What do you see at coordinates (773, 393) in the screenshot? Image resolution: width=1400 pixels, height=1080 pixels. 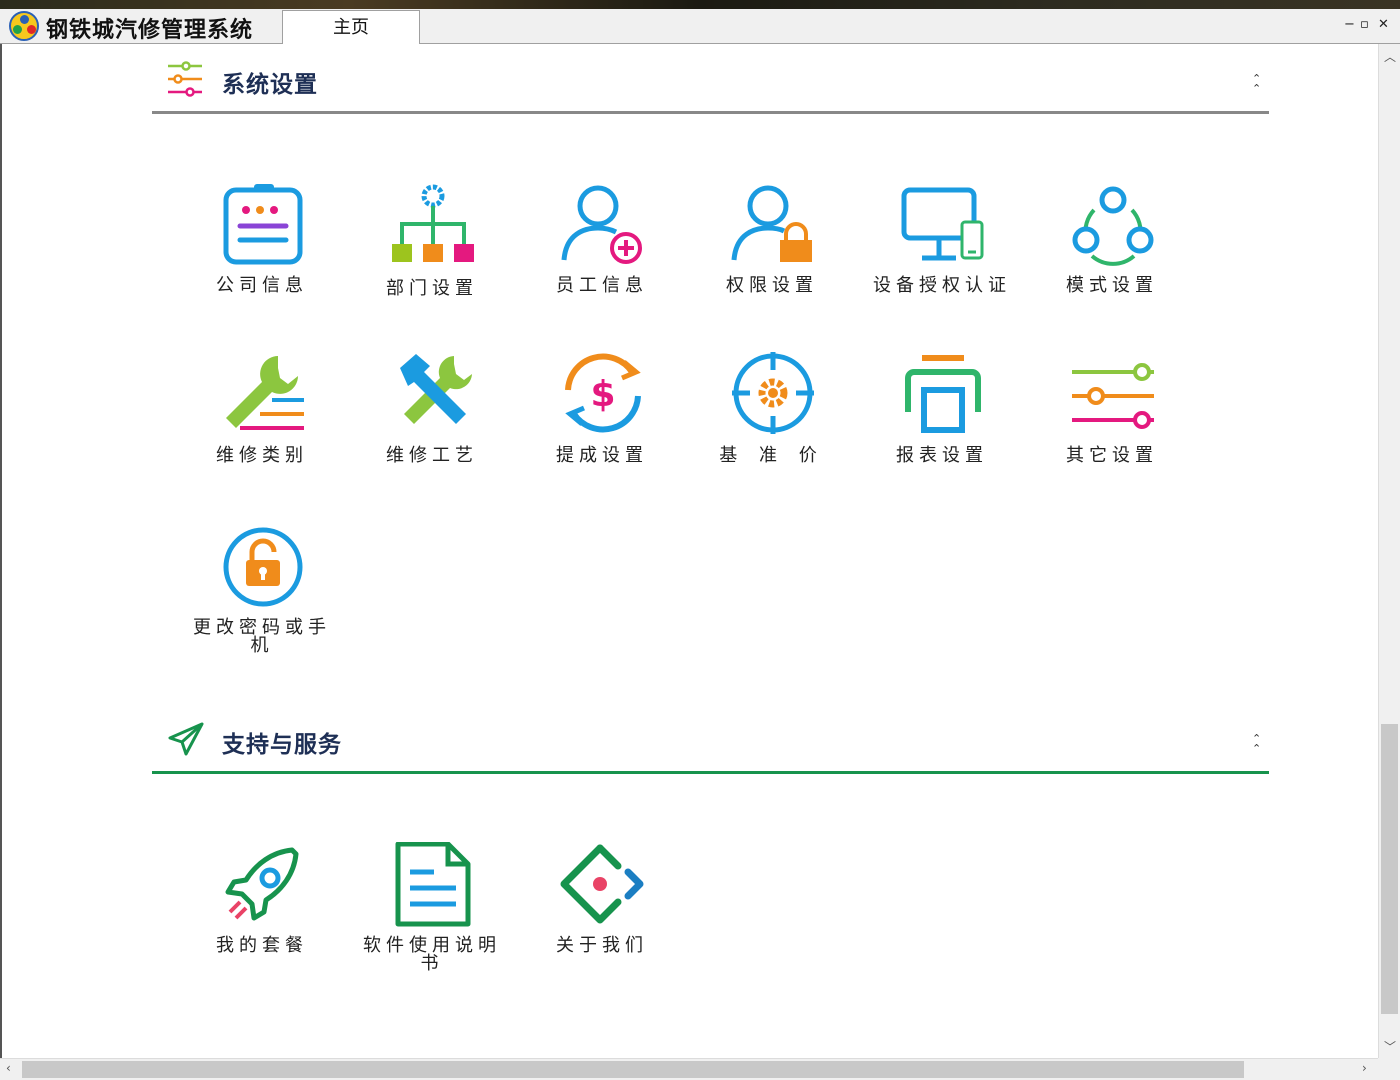 I see `target-gear-icon` at bounding box center [773, 393].